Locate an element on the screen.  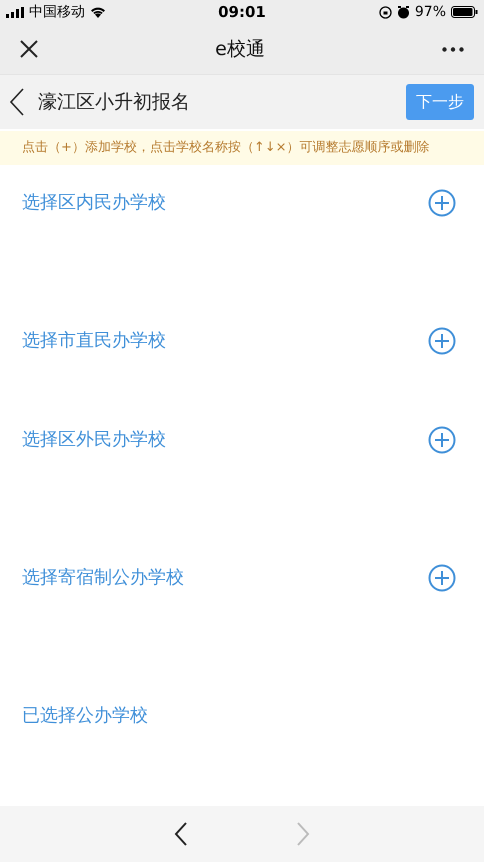
signal-icon is located at coordinates (15, 12).